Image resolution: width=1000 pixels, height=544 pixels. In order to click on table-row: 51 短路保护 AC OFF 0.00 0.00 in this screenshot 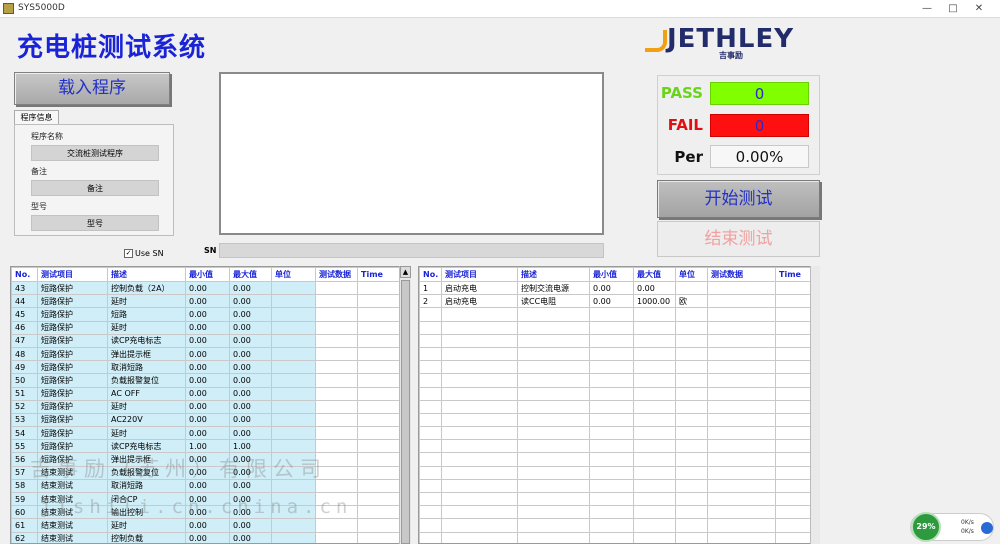, I will do `click(205, 393)`.